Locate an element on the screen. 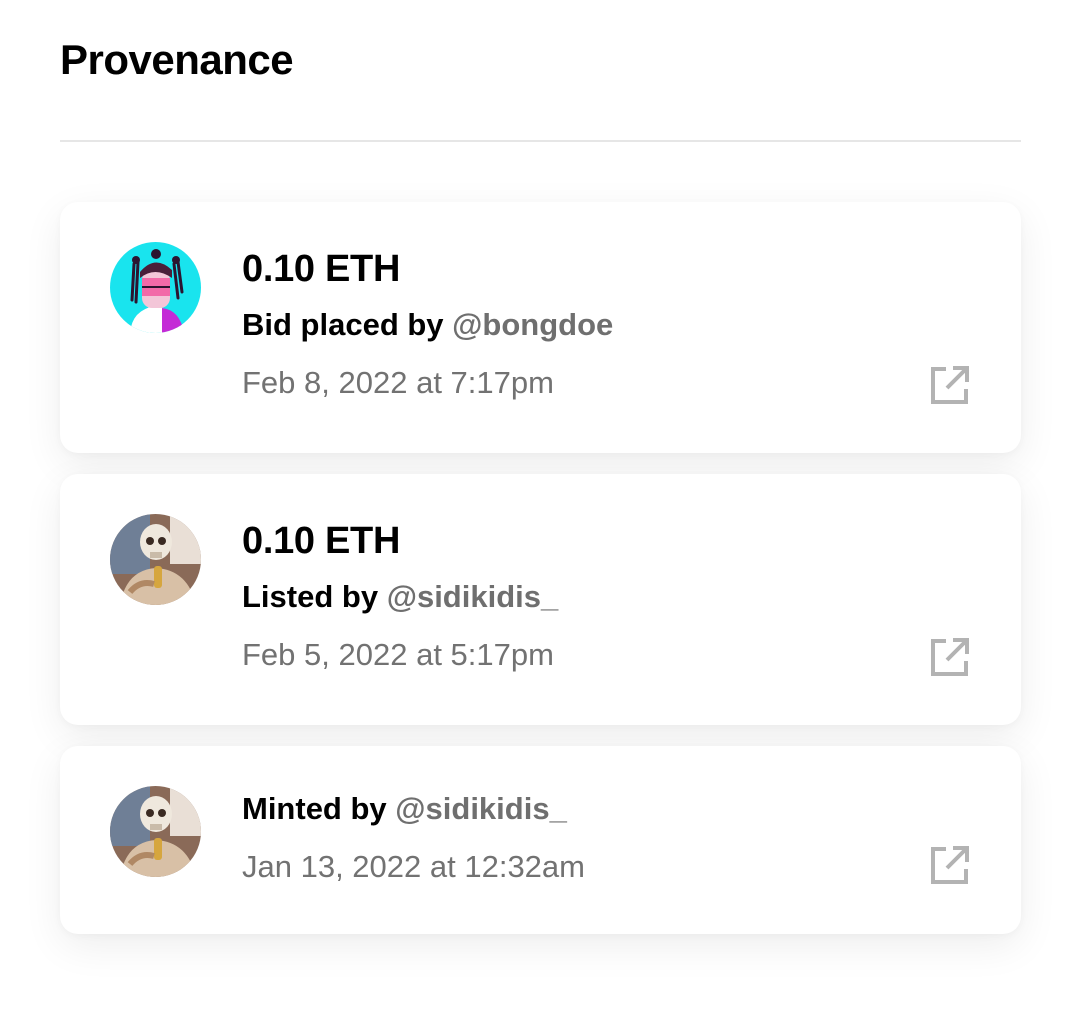  event-action: Bid placed by @bongdoe is located at coordinates (427, 325).